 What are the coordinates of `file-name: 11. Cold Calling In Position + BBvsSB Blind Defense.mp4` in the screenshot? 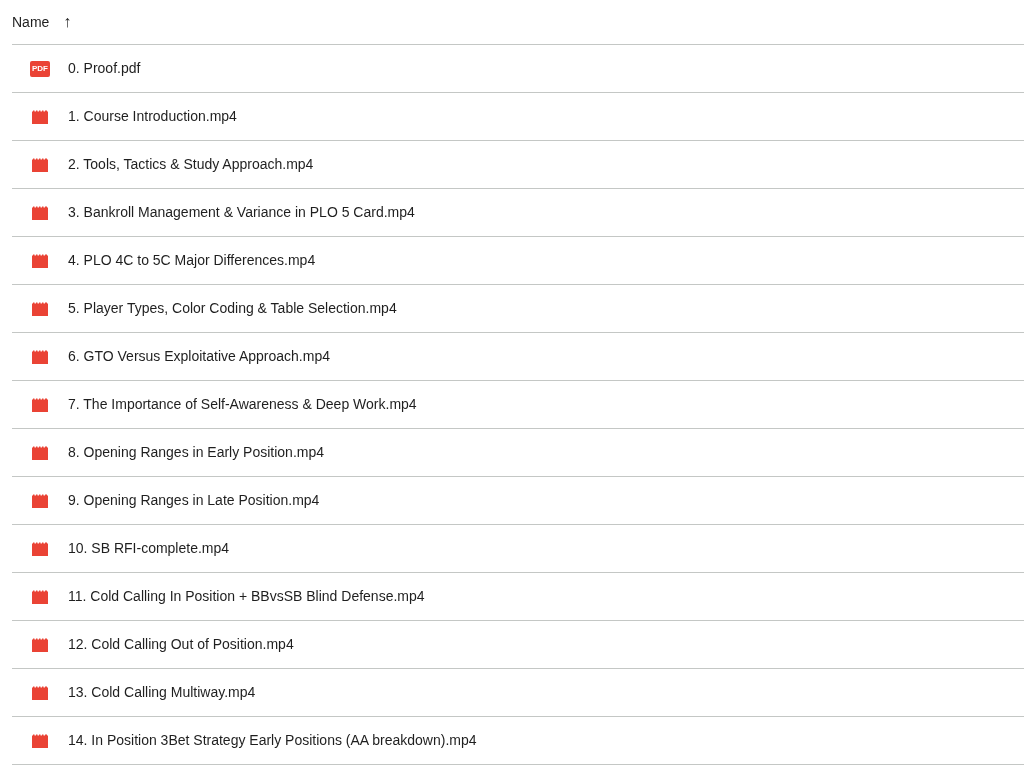 It's located at (246, 596).